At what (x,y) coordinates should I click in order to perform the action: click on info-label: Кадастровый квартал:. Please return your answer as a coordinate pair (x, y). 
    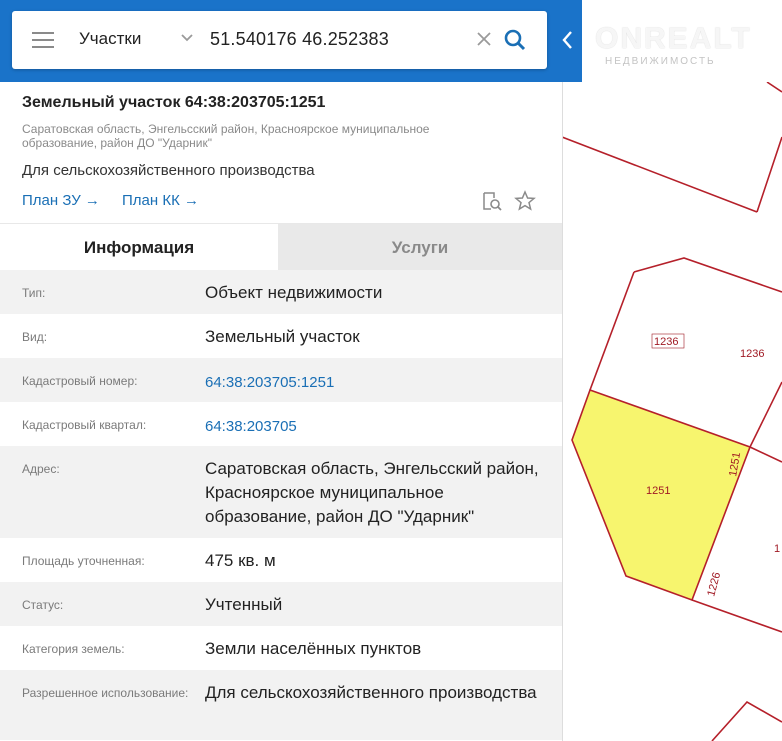
    Looking at the image, I should click on (84, 425).